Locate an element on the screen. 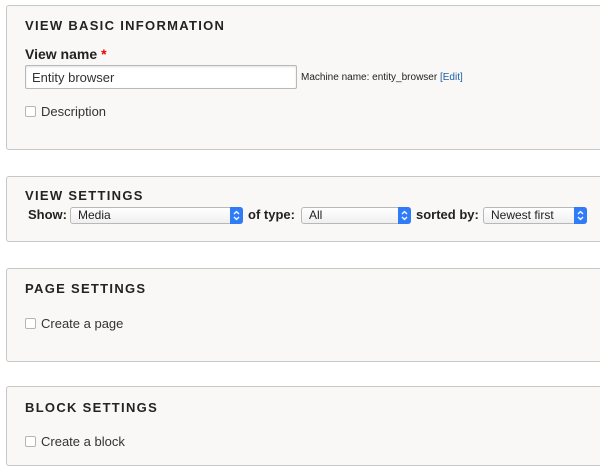  view-name-label: View name * is located at coordinates (66, 54).